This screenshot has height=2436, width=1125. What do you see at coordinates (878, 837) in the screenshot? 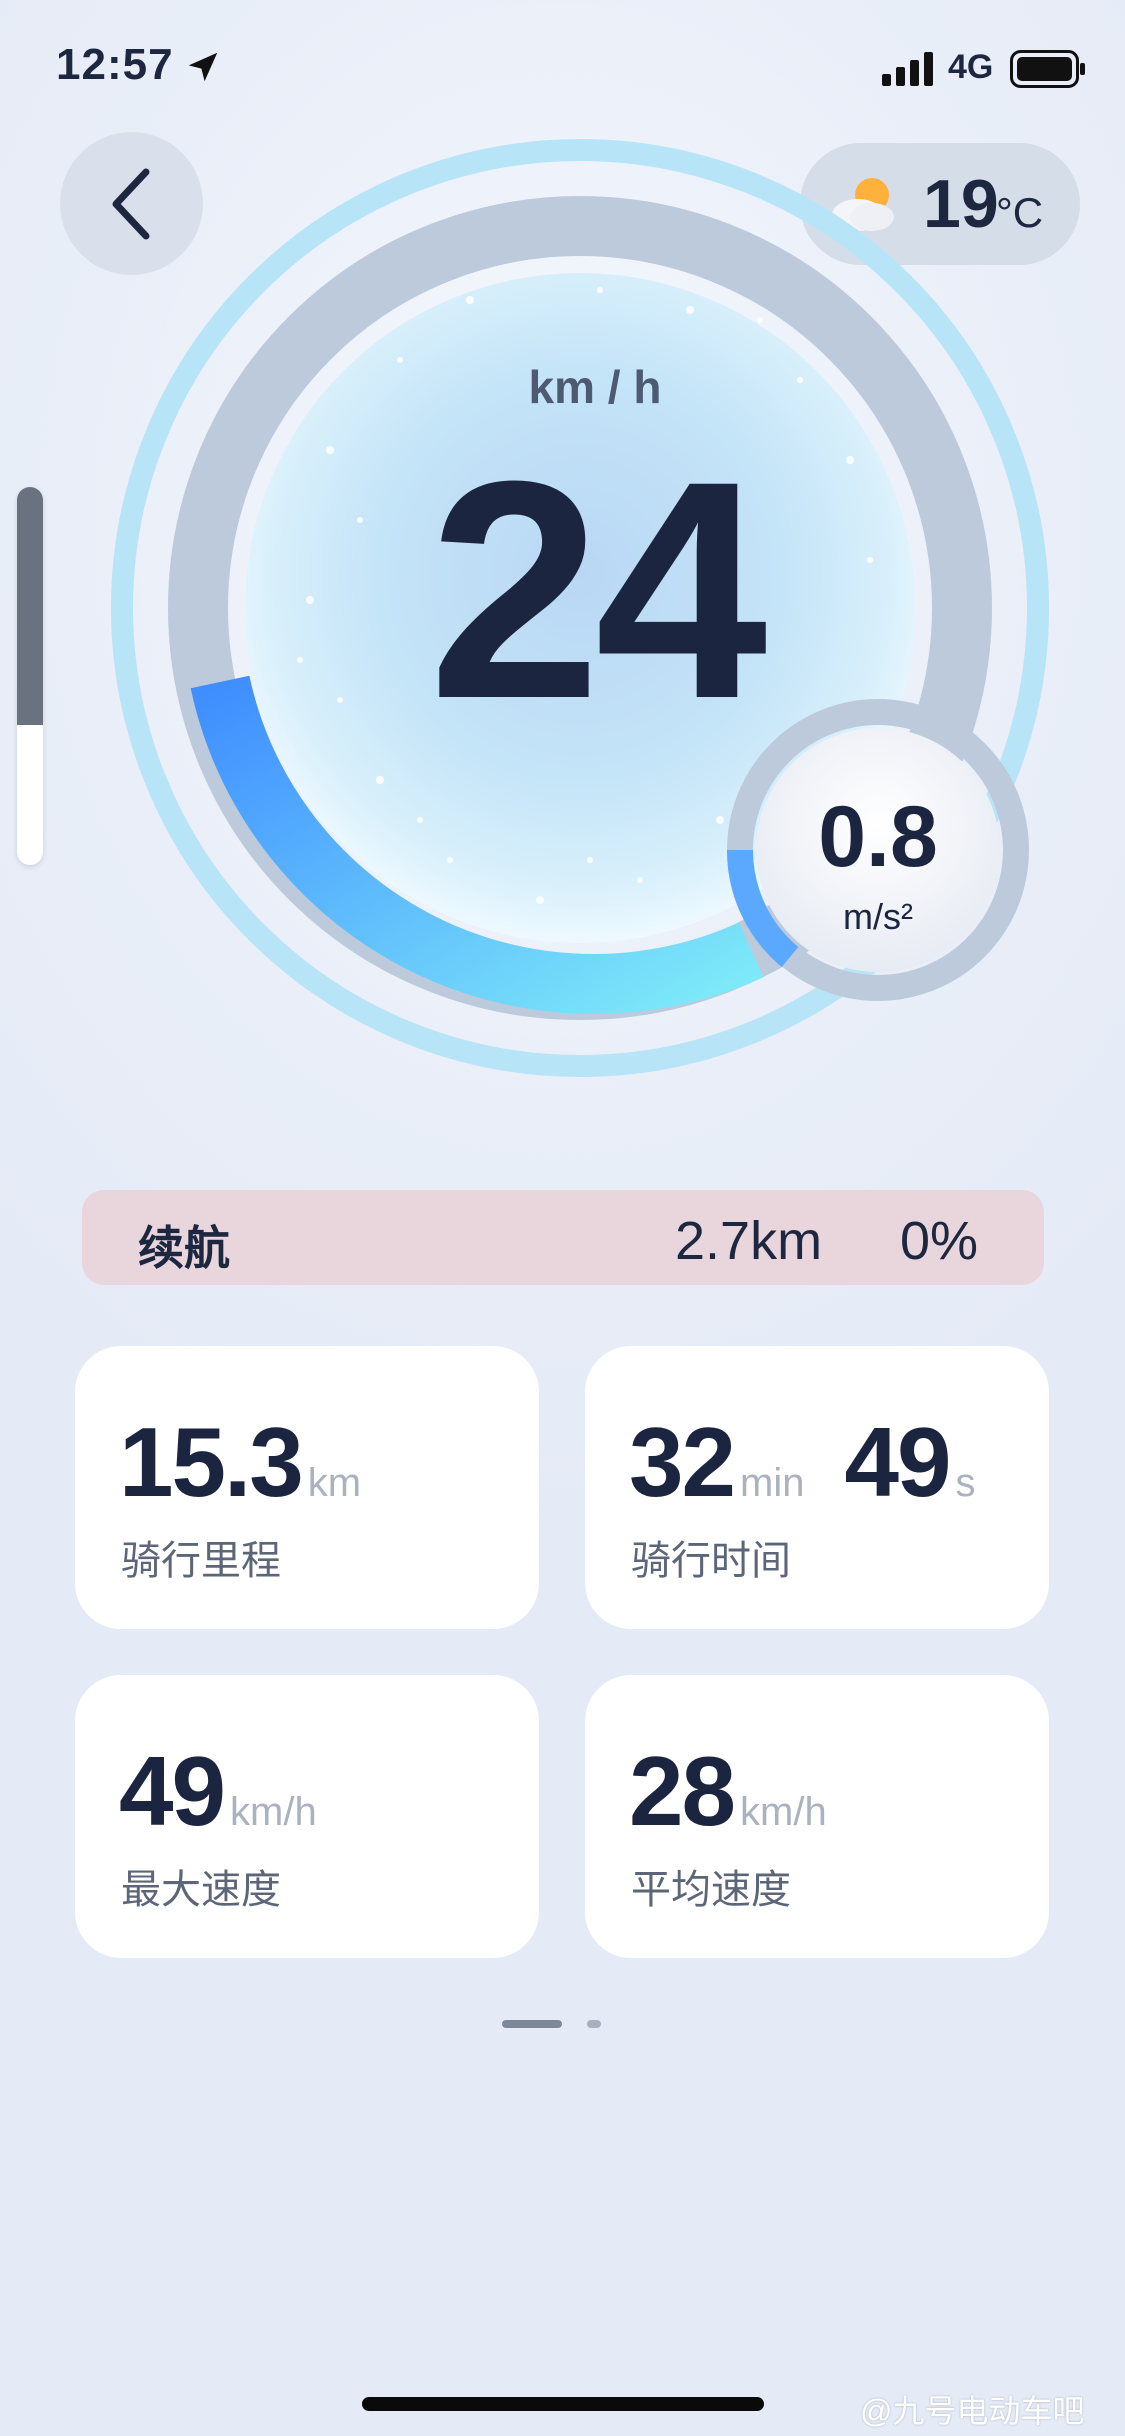
I see `acceleration-value: 0.8` at bounding box center [878, 837].